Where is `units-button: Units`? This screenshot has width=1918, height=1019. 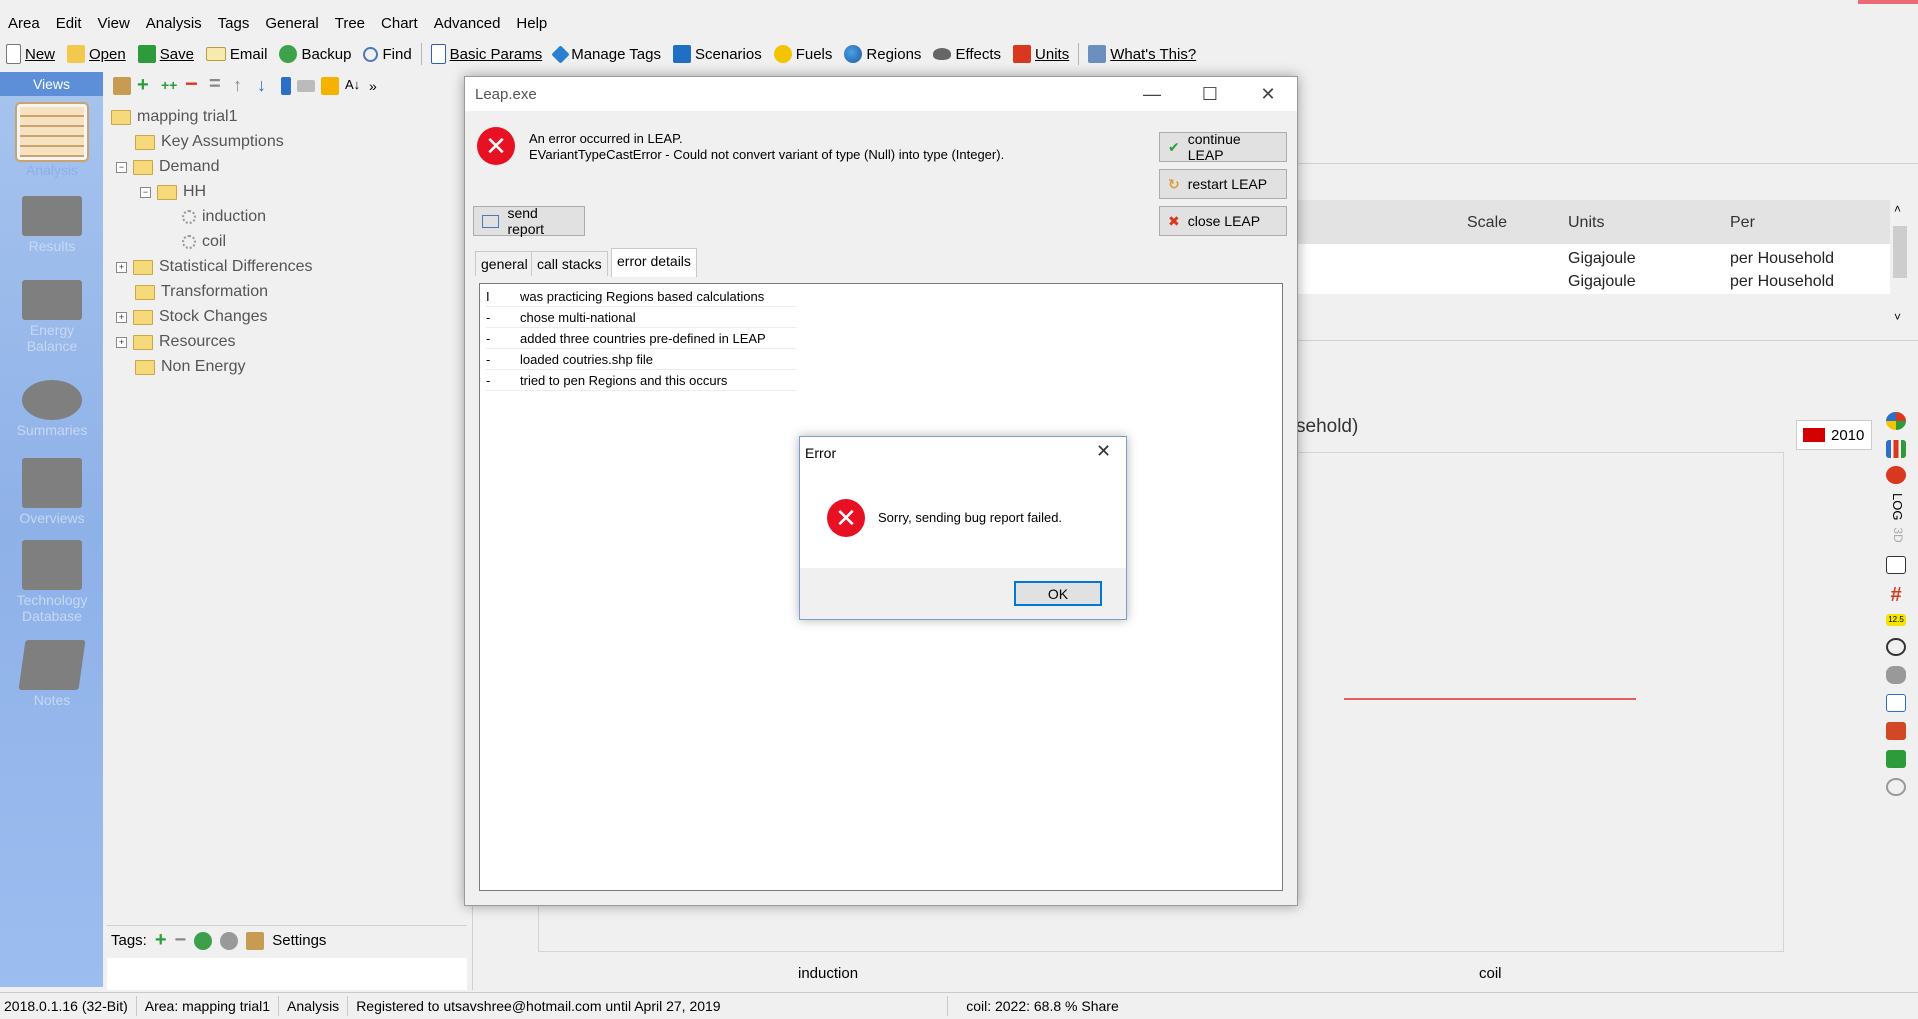 units-button: Units is located at coordinates (1041, 54).